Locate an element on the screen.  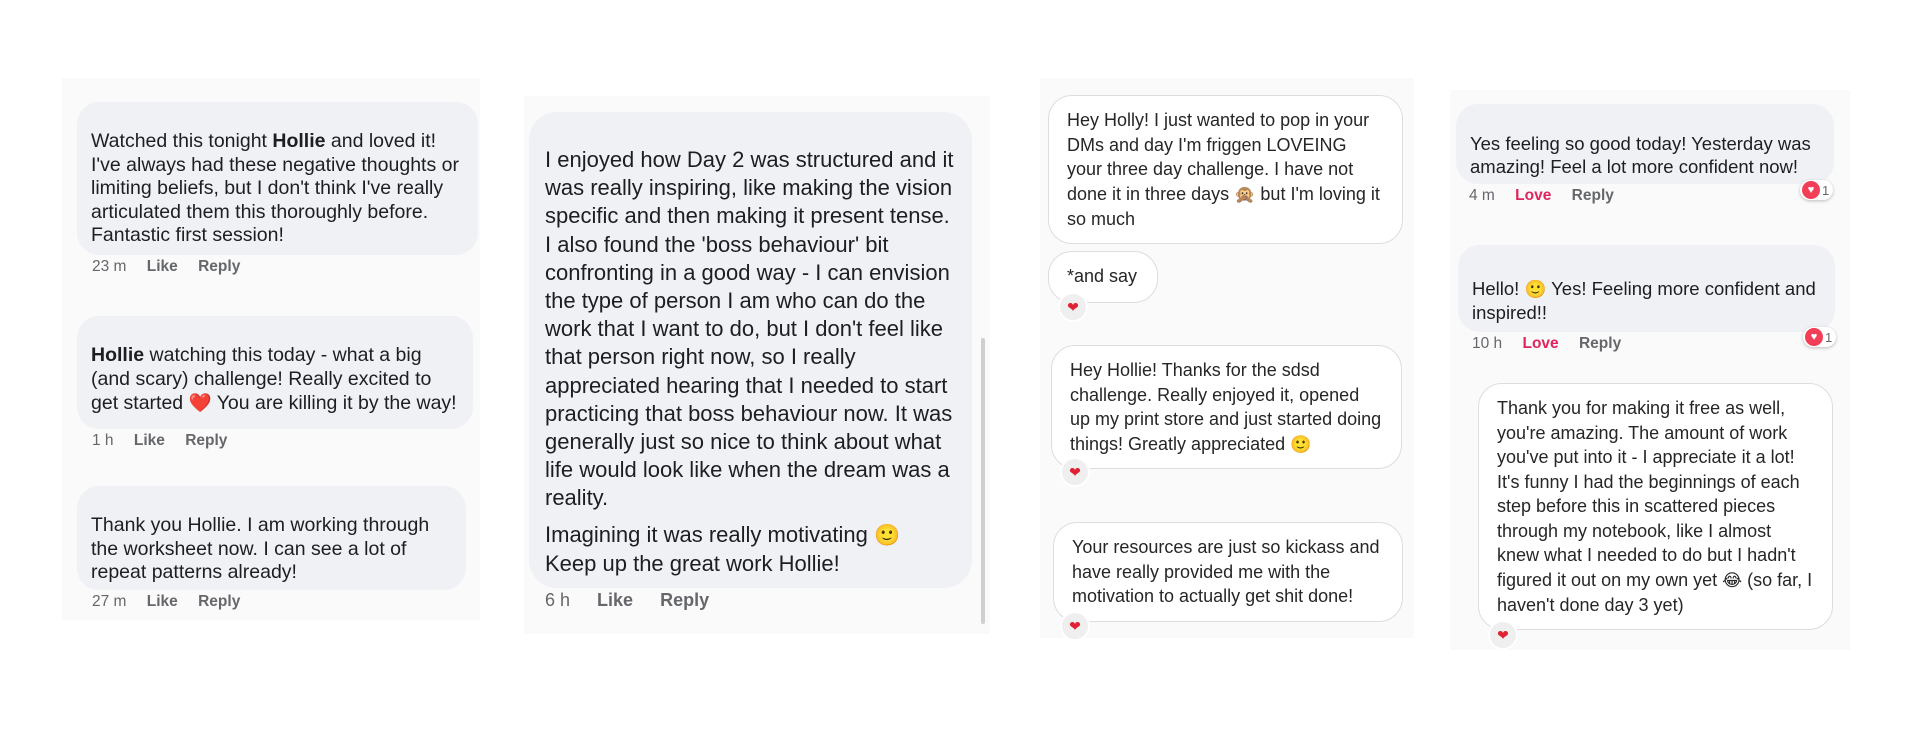
message-text: *and say is located at coordinates (1102, 276).